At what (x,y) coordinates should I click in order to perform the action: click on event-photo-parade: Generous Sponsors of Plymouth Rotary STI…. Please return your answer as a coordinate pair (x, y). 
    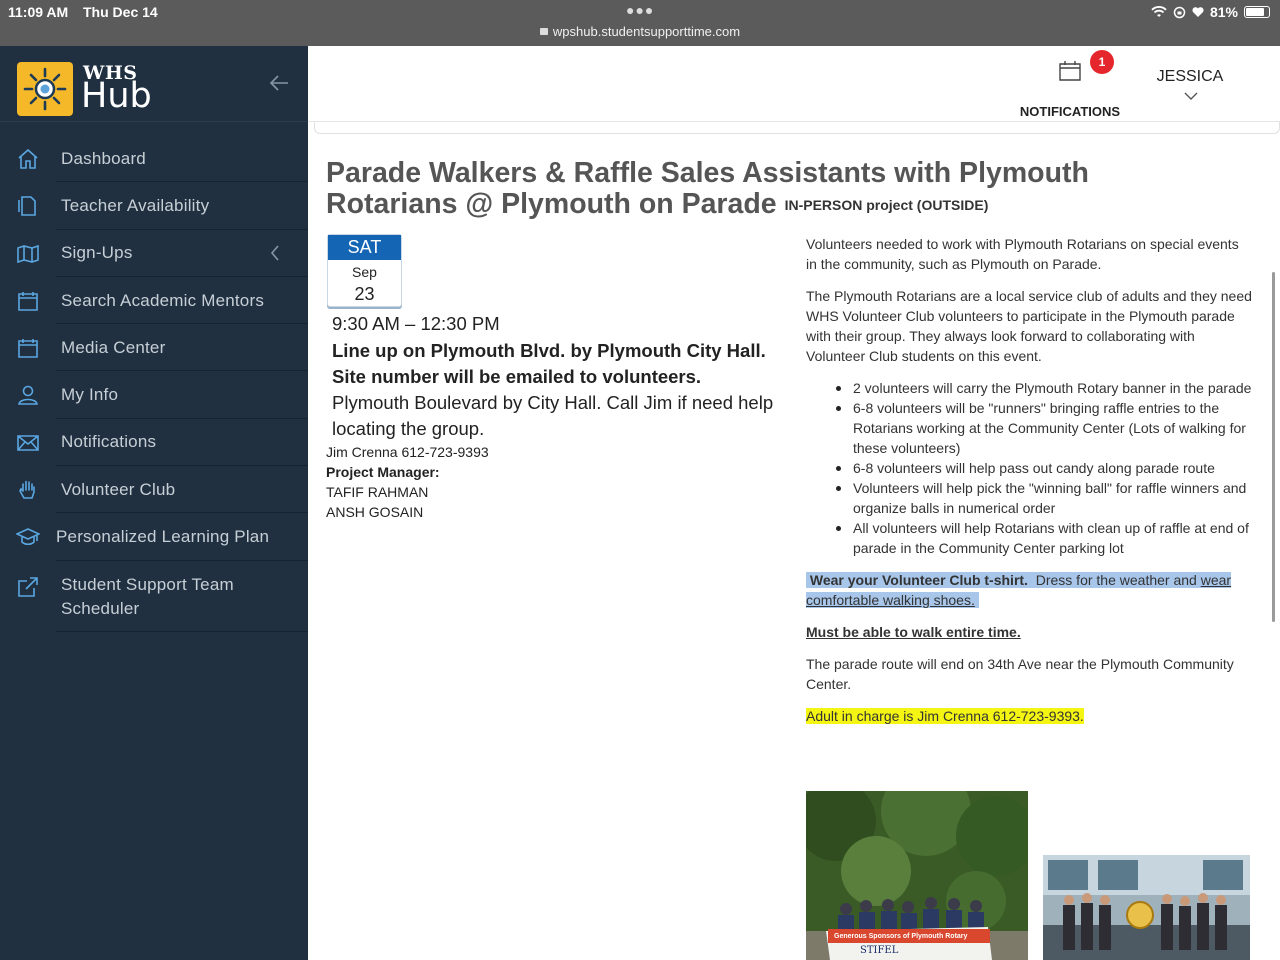
    Looking at the image, I should click on (917, 875).